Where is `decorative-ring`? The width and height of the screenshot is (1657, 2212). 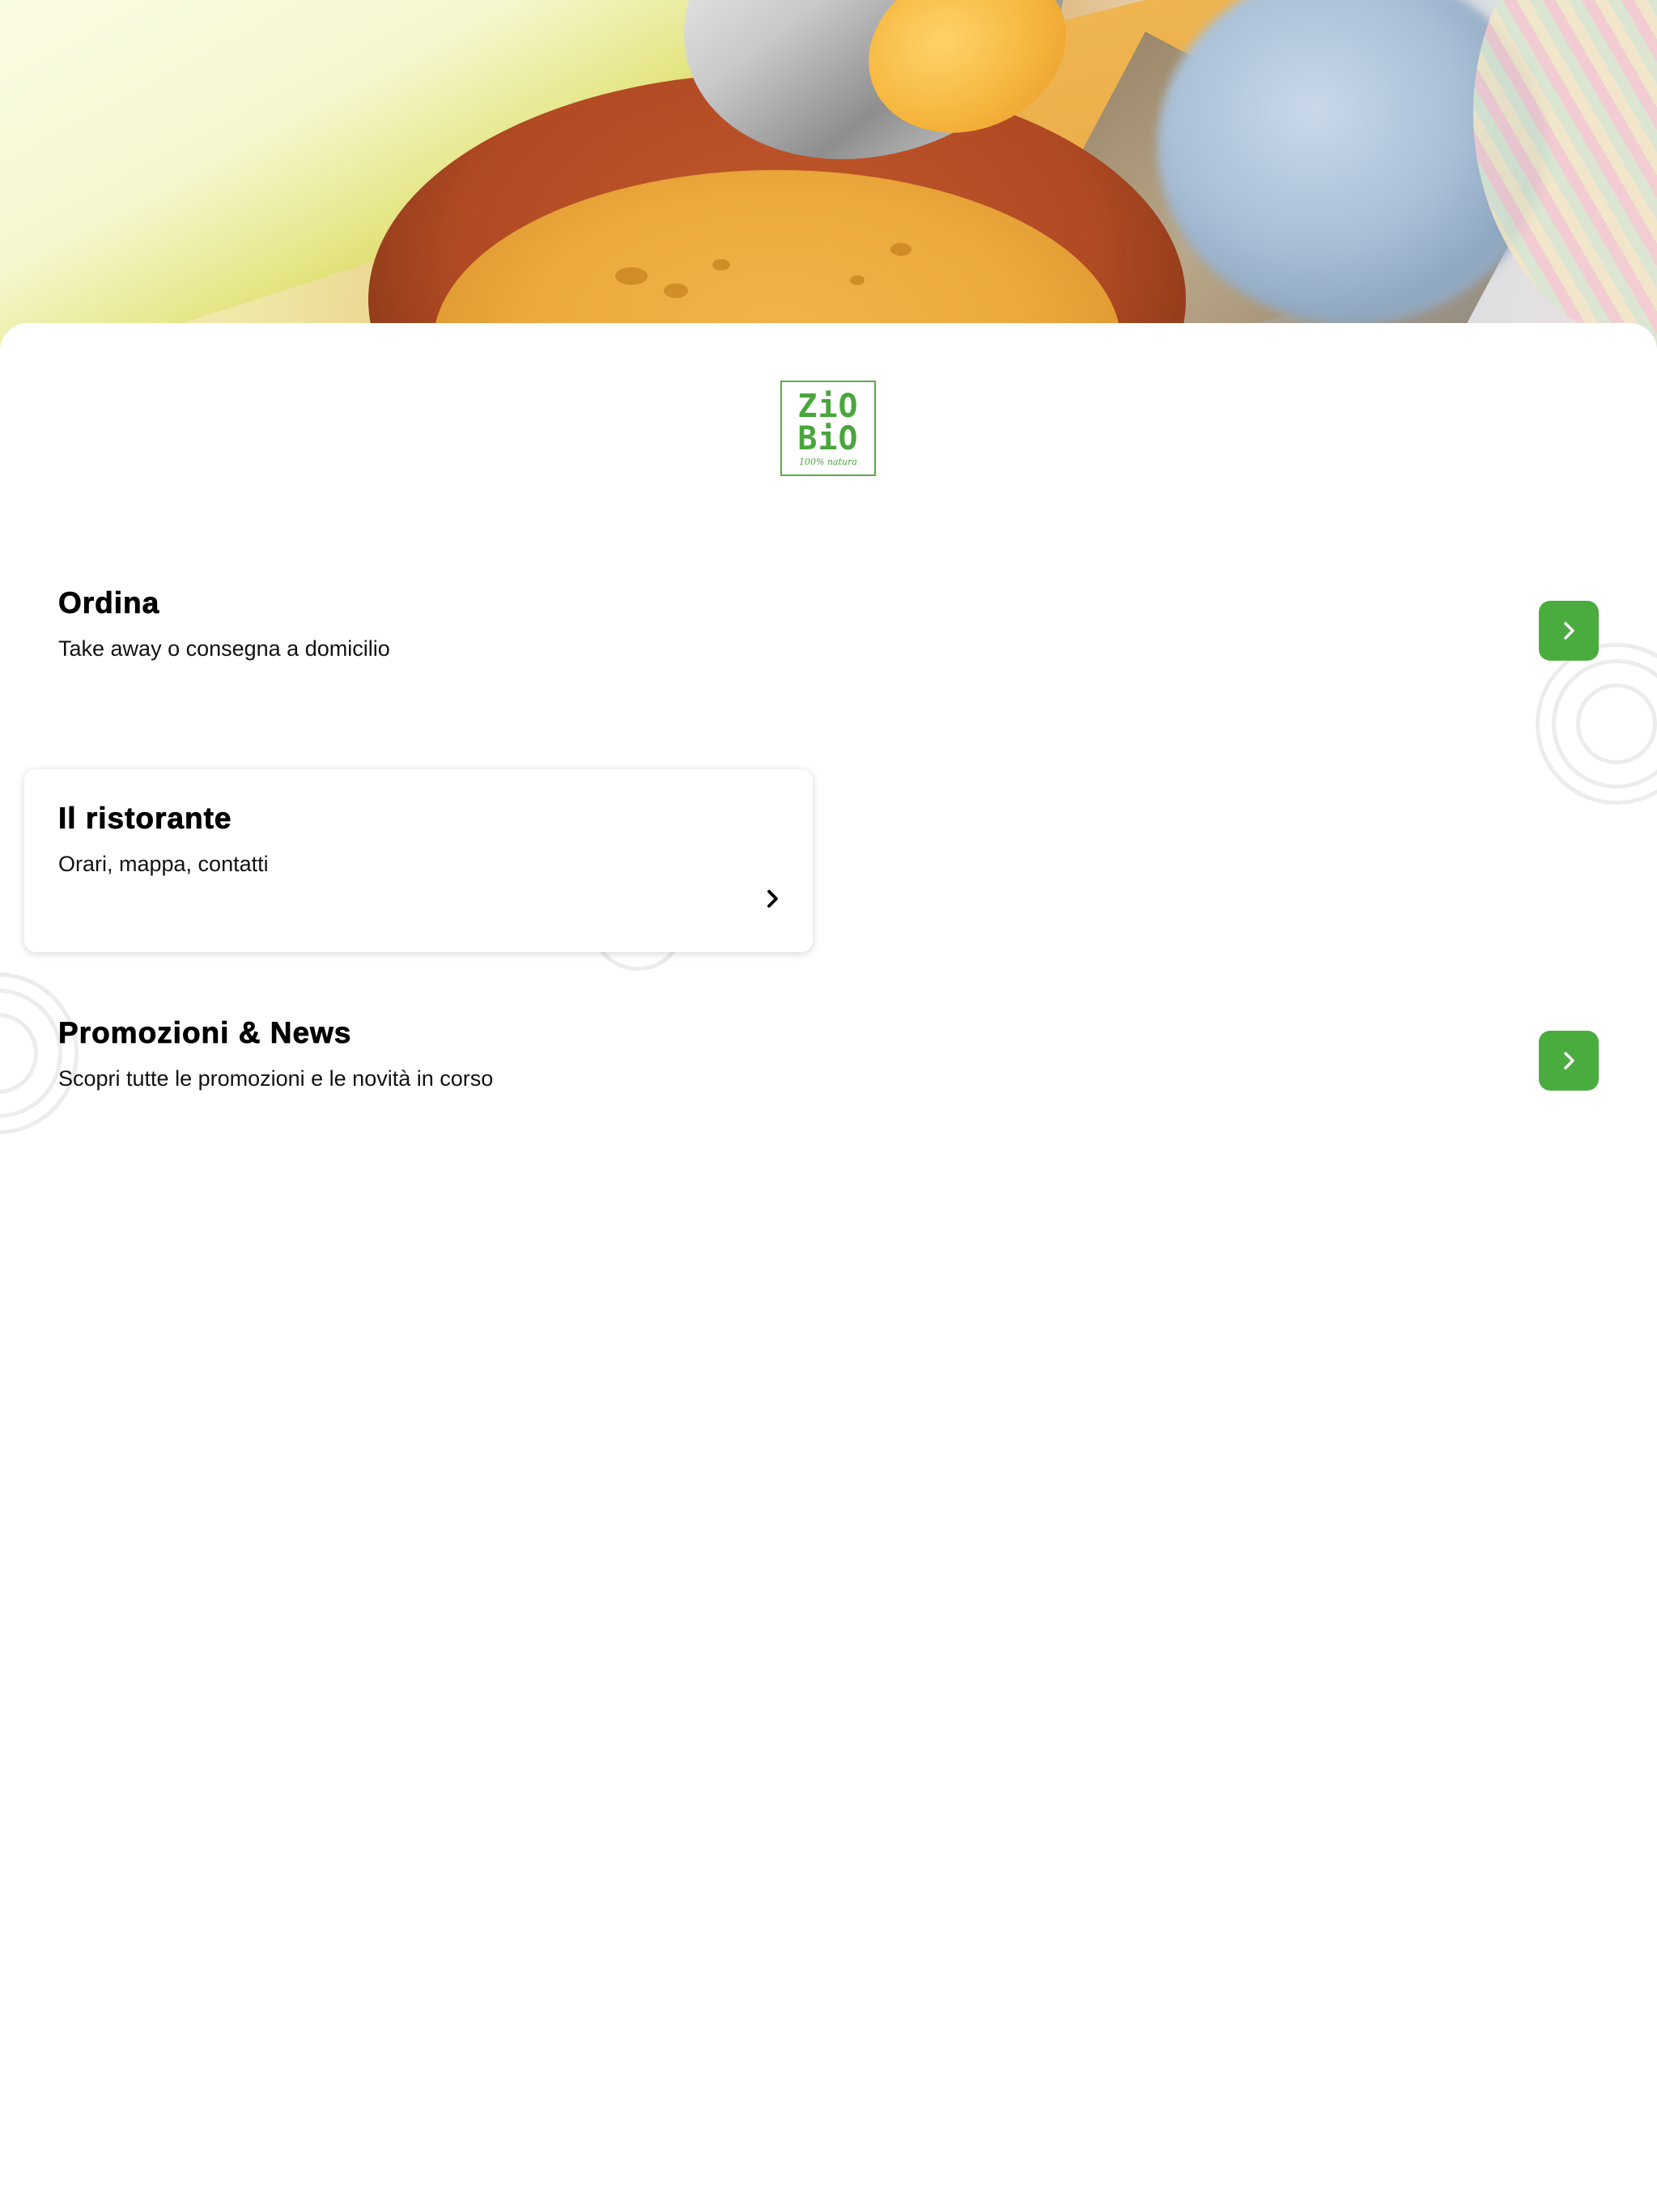
decorative-ring is located at coordinates (1616, 724).